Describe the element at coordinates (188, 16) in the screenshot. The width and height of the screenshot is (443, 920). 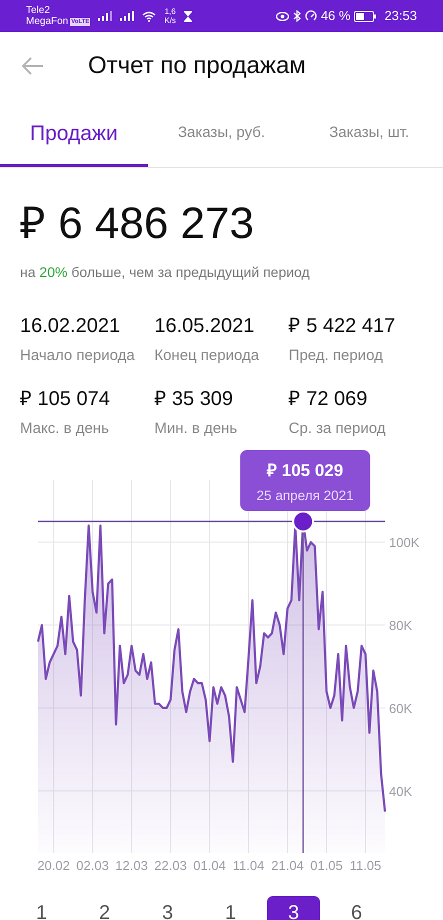
I see `hourglass-icon` at that location.